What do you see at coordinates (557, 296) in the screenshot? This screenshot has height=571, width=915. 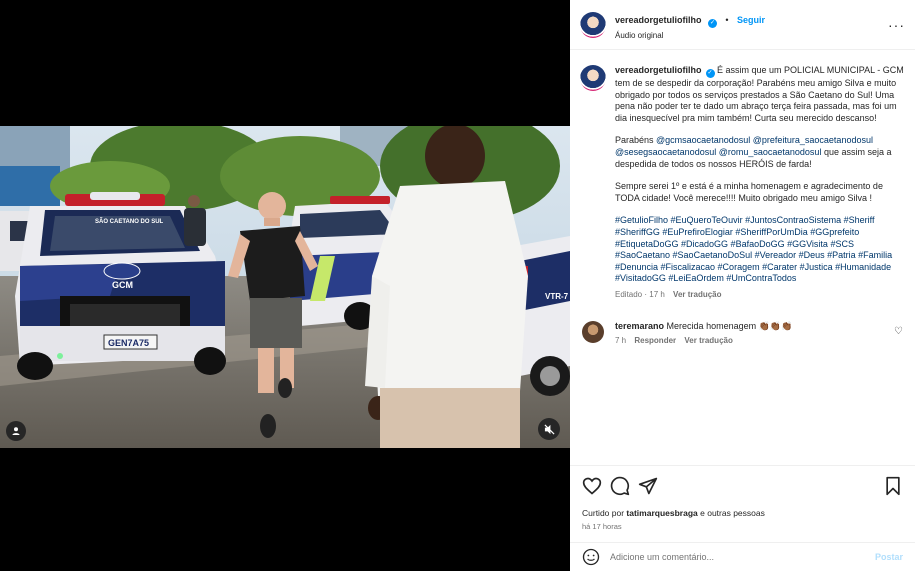 I see `vehicle-side-text: VTR-7` at bounding box center [557, 296].